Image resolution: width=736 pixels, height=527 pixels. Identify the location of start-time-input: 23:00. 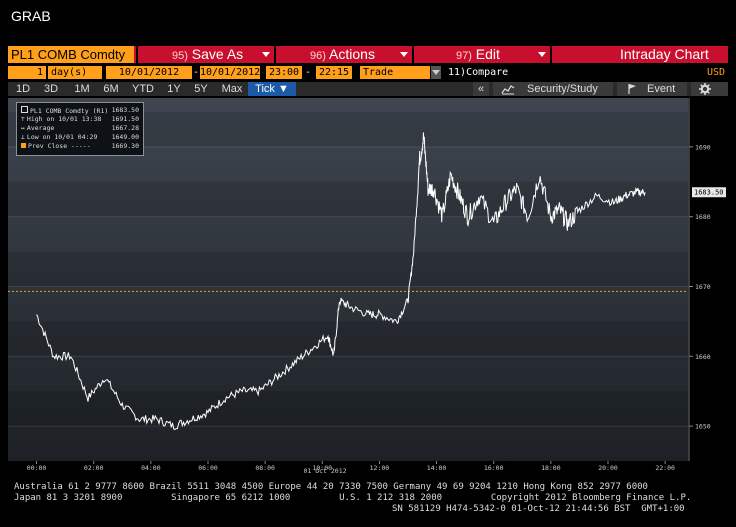
(284, 72).